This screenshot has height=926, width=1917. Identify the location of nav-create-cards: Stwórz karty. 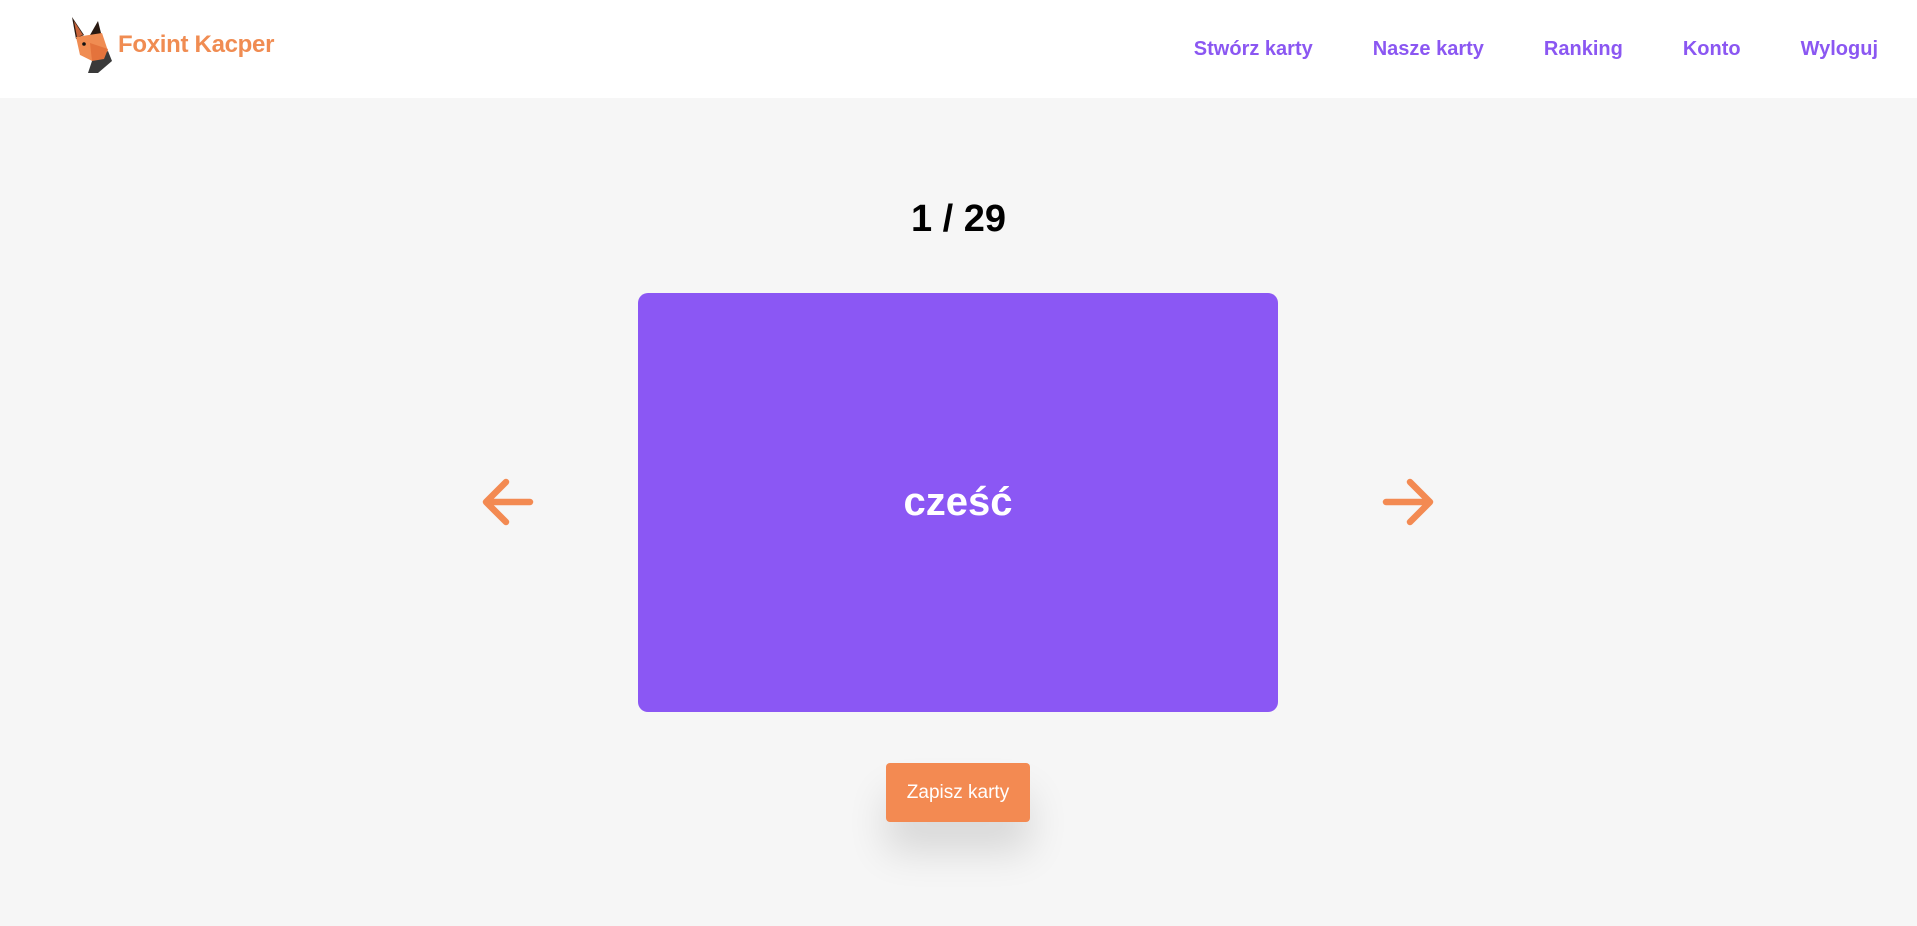
(1253, 49).